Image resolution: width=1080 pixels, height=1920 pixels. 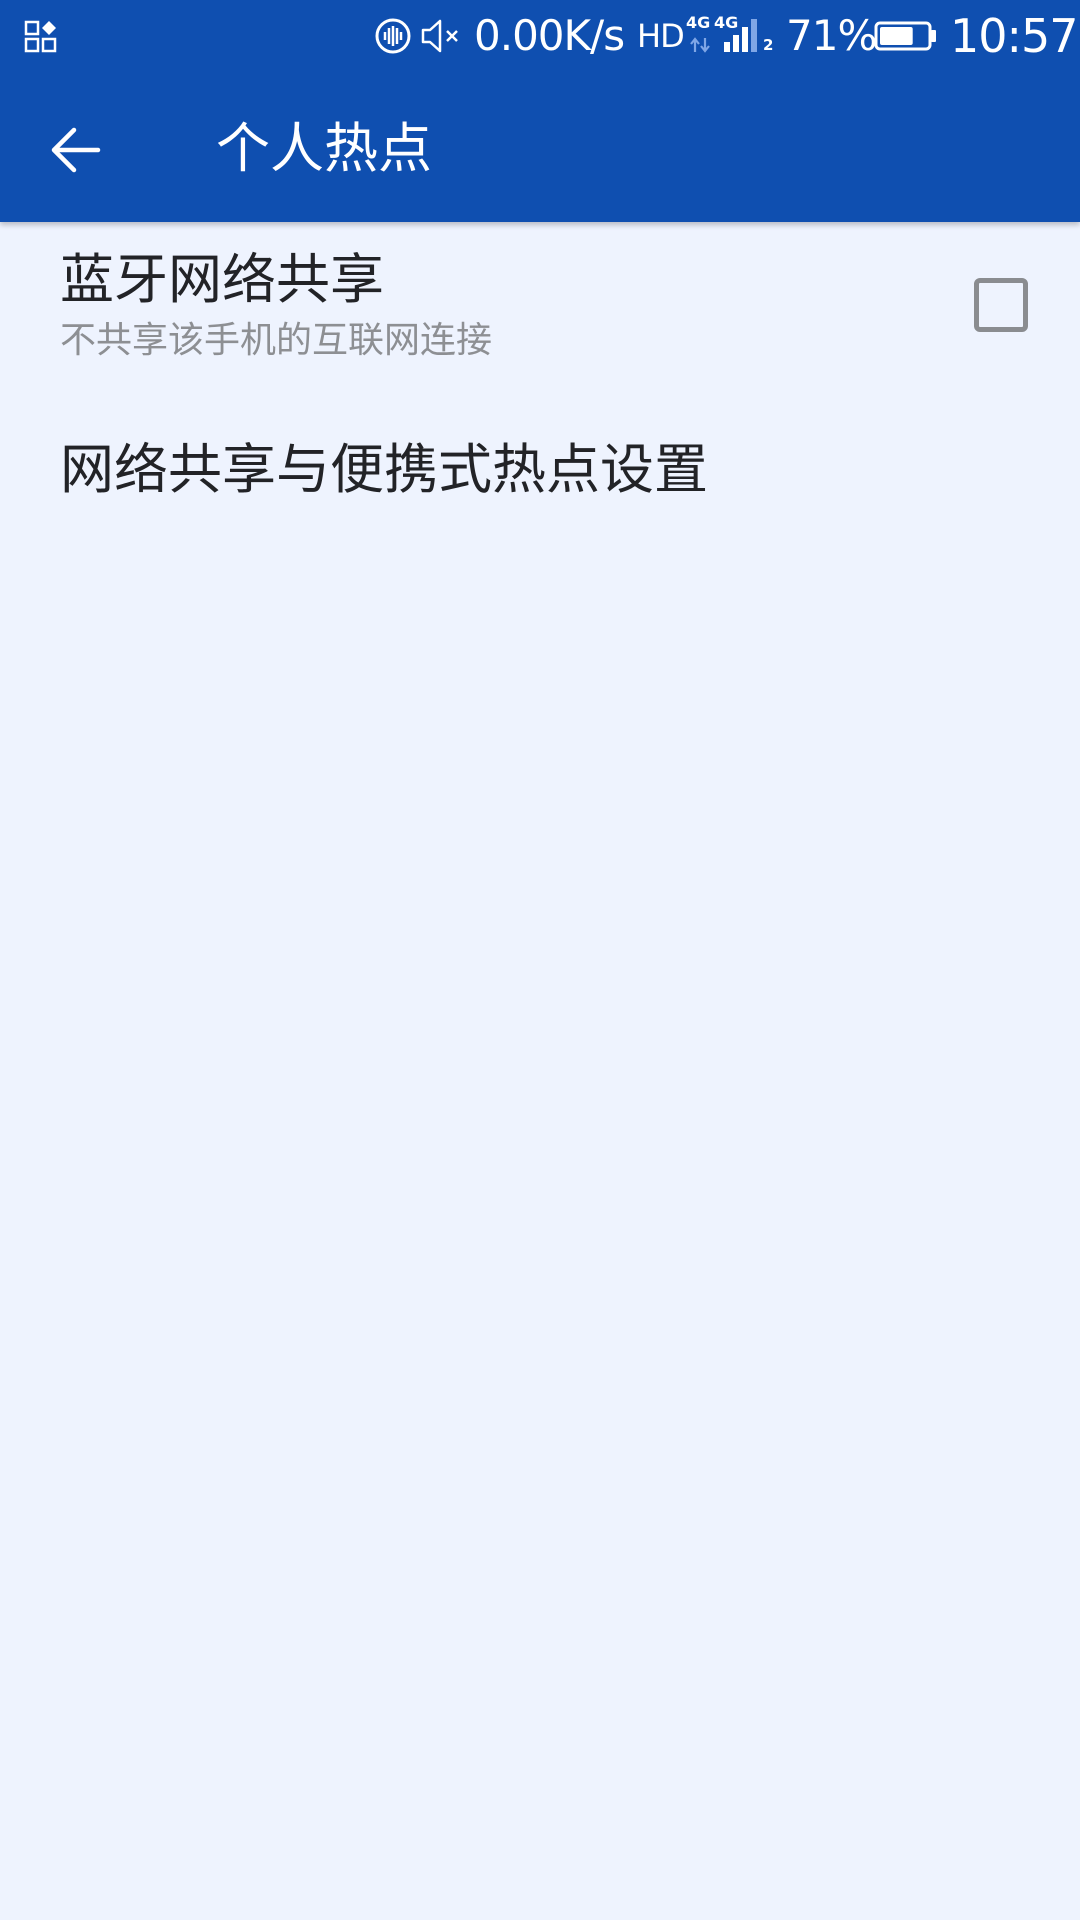 I want to click on sim-slot: 2, so click(x=768, y=45).